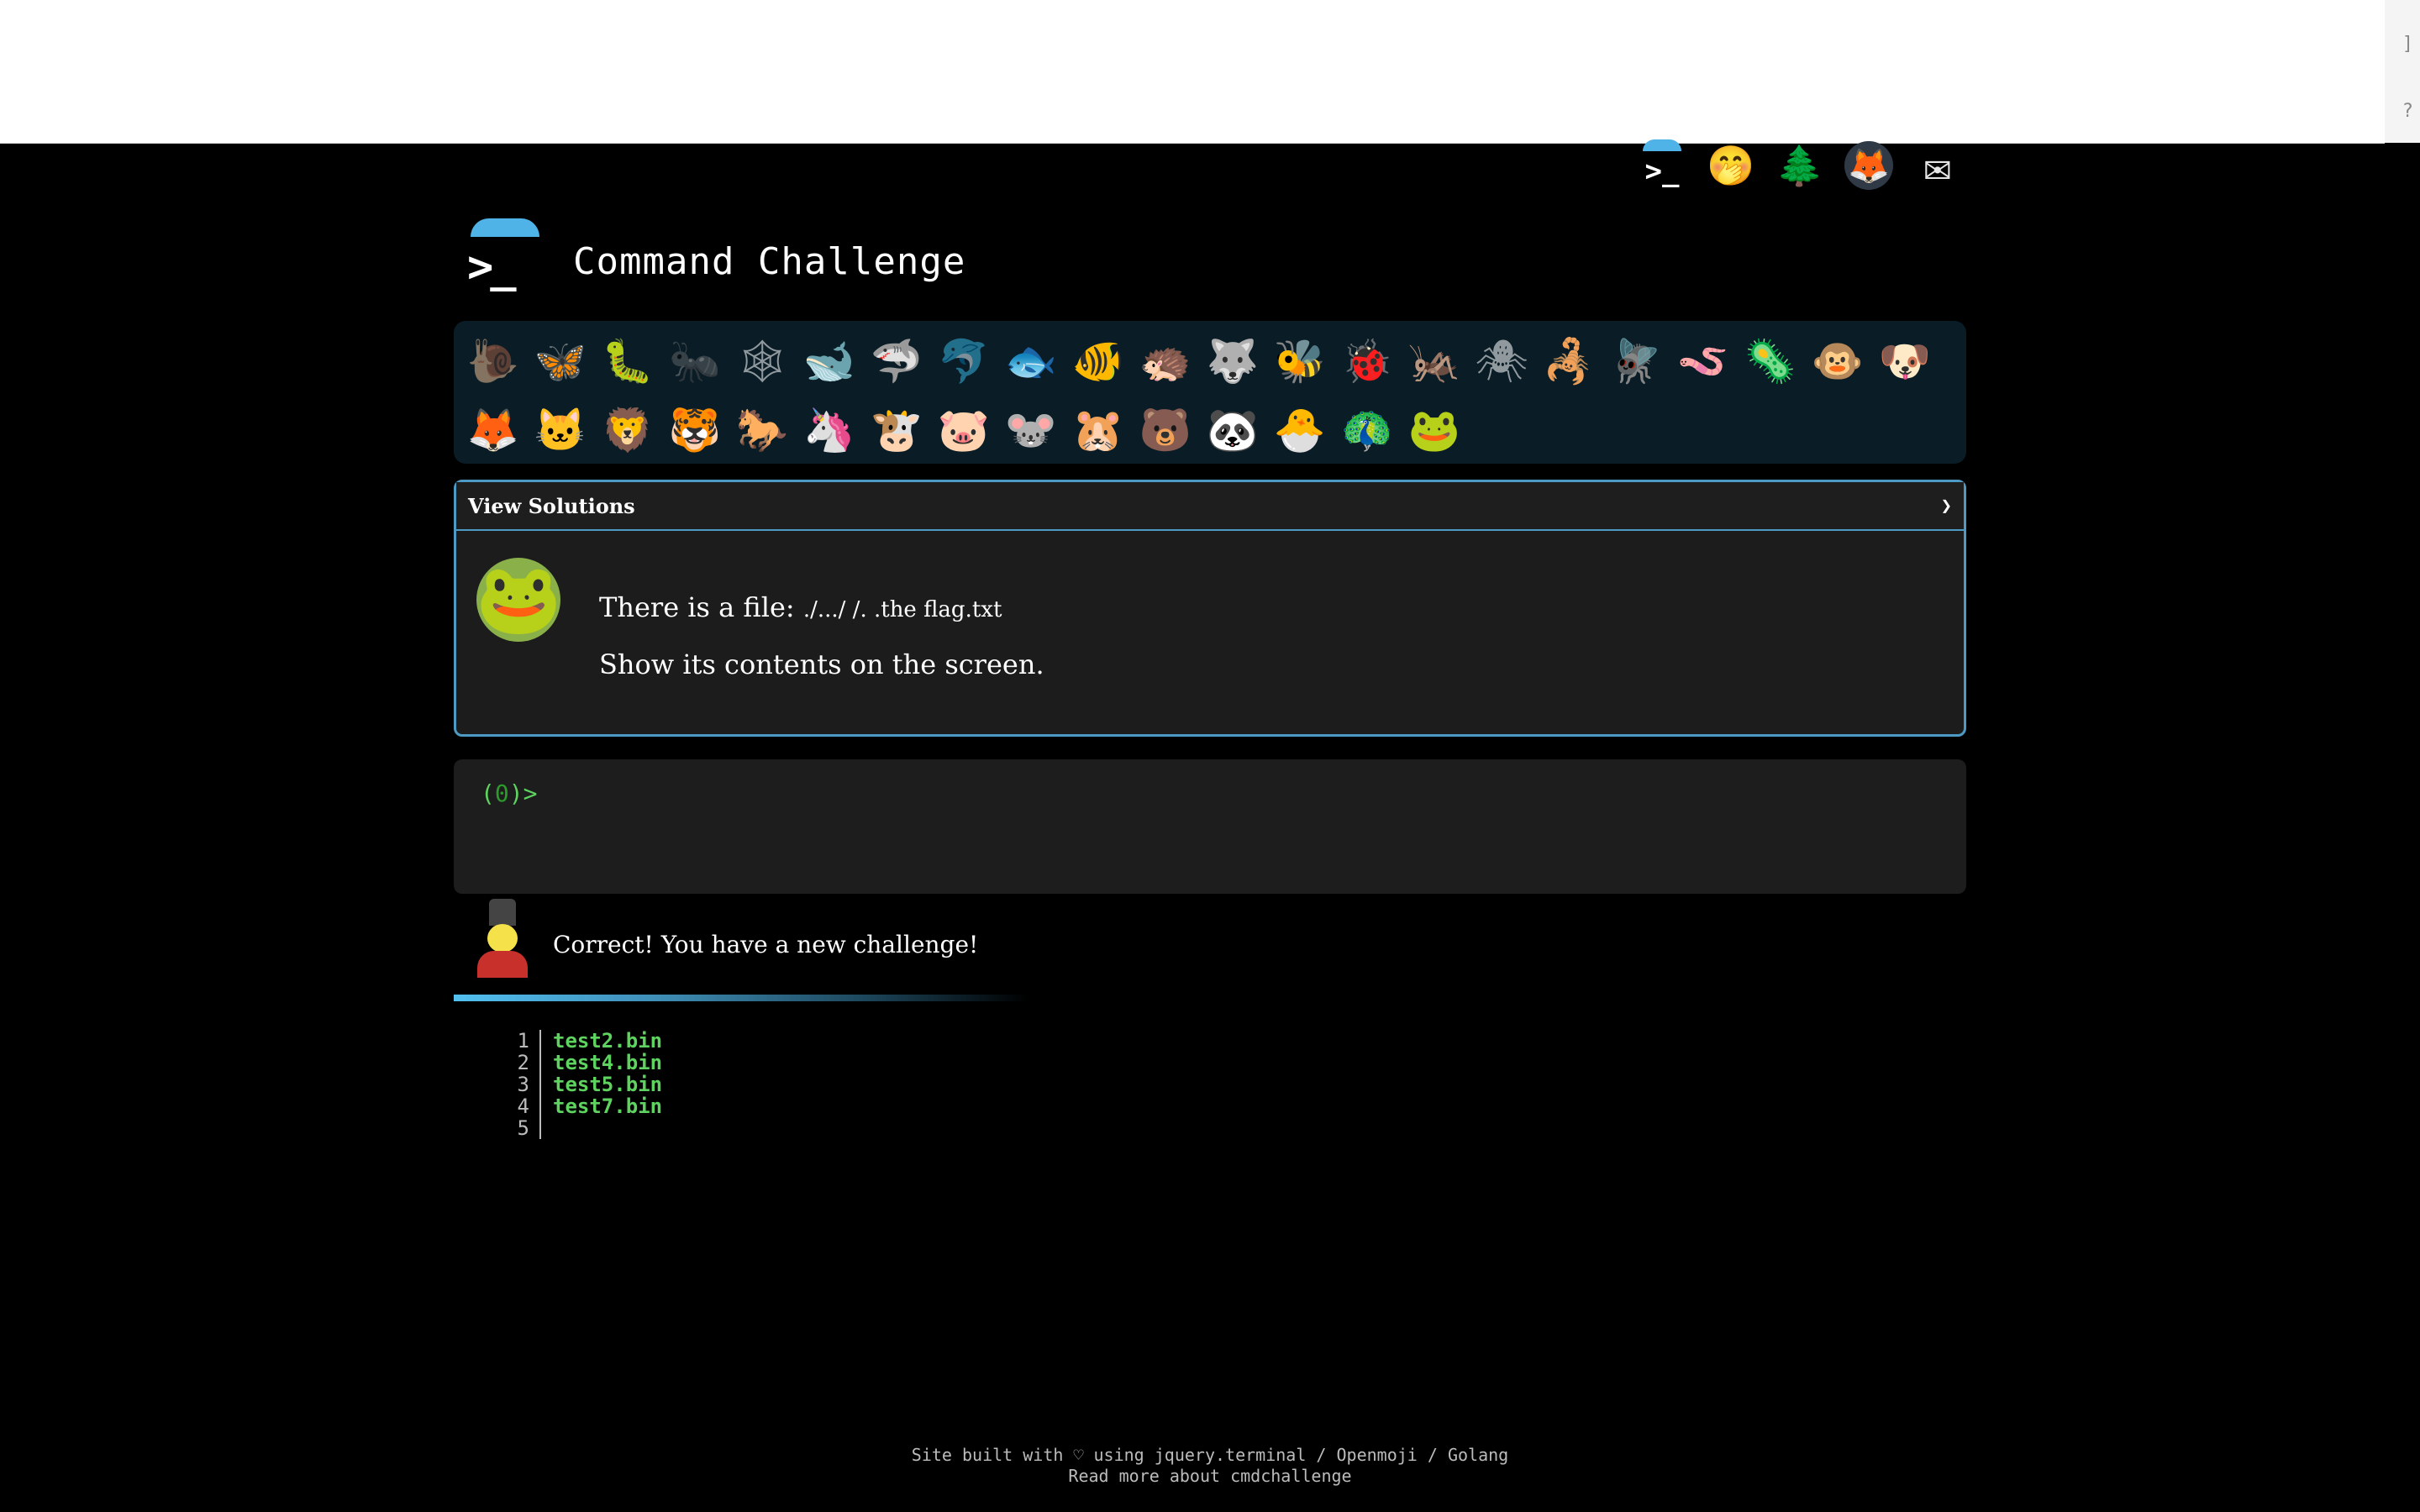 This screenshot has width=2420, height=1512. What do you see at coordinates (1636, 361) in the screenshot?
I see `fly-icon: 🪰` at bounding box center [1636, 361].